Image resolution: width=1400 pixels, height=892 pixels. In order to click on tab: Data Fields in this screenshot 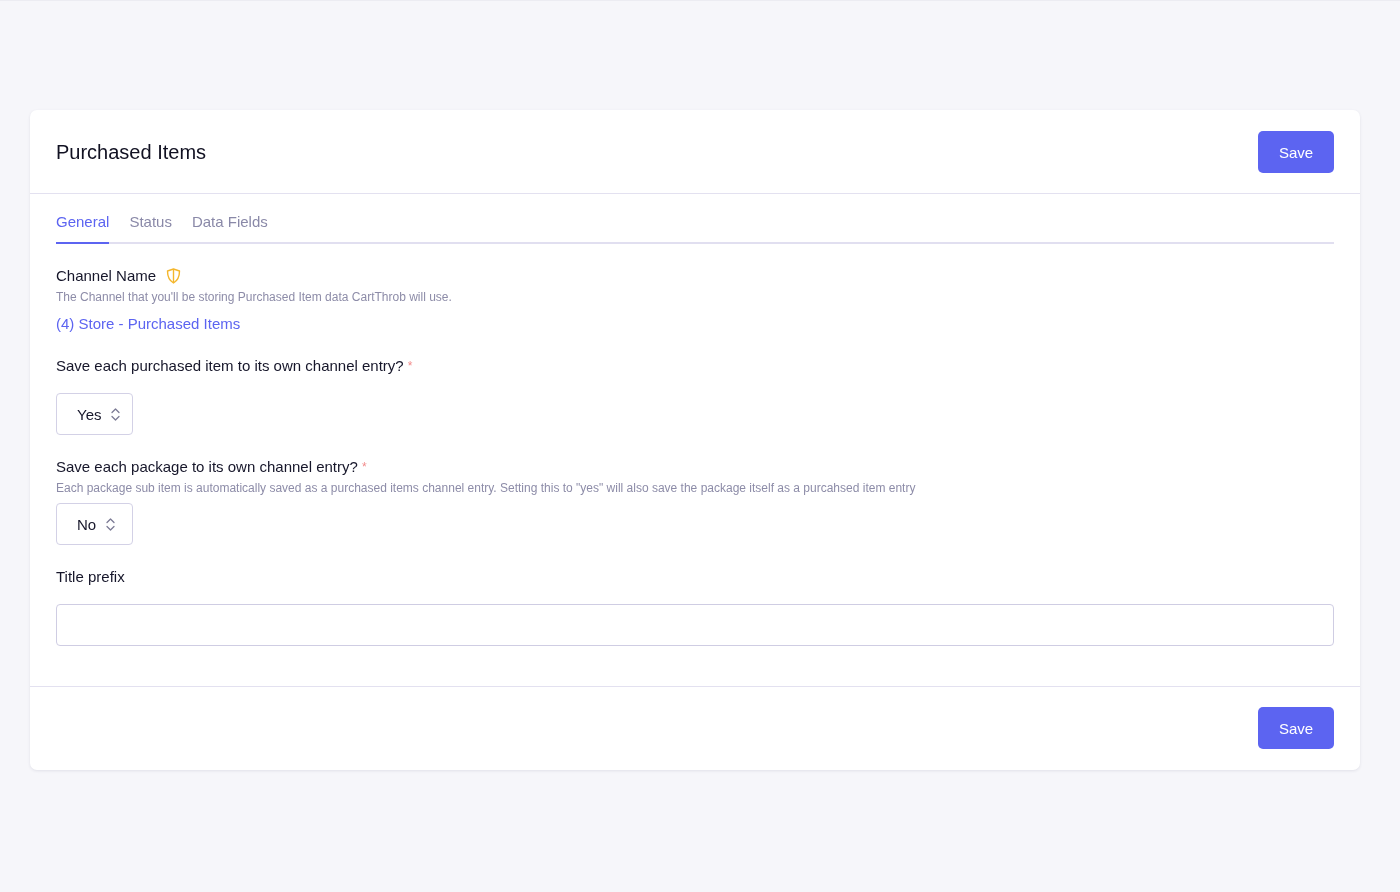, I will do `click(229, 228)`.